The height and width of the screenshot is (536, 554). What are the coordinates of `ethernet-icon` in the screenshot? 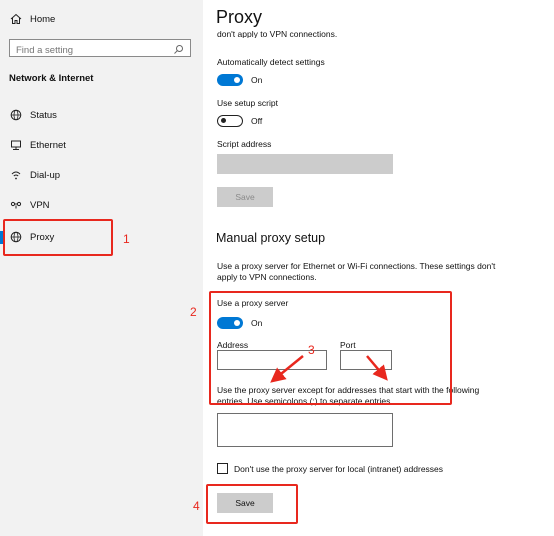 It's located at (16, 145).